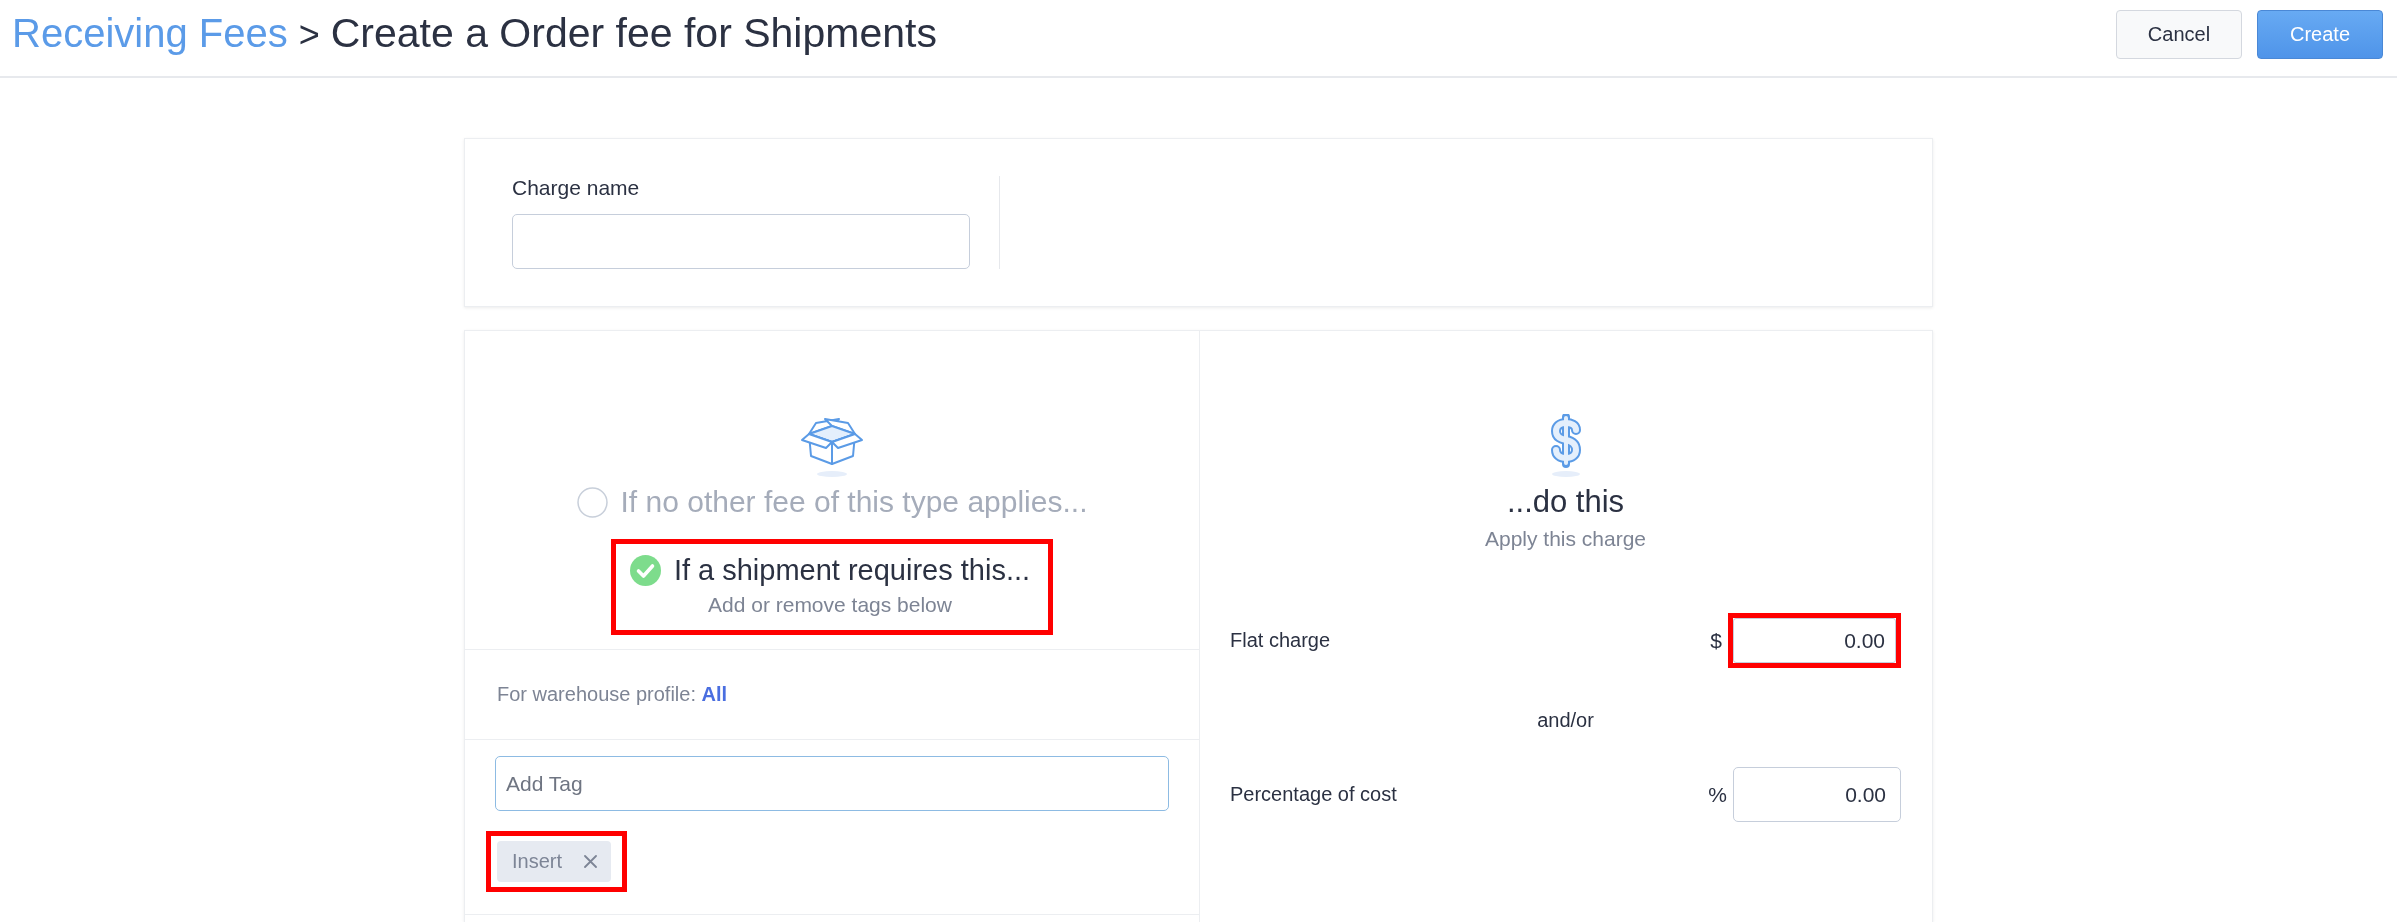 This screenshot has height=922, width=2397. Describe the element at coordinates (1281, 640) in the screenshot. I see `field-label: Flat charge` at that location.